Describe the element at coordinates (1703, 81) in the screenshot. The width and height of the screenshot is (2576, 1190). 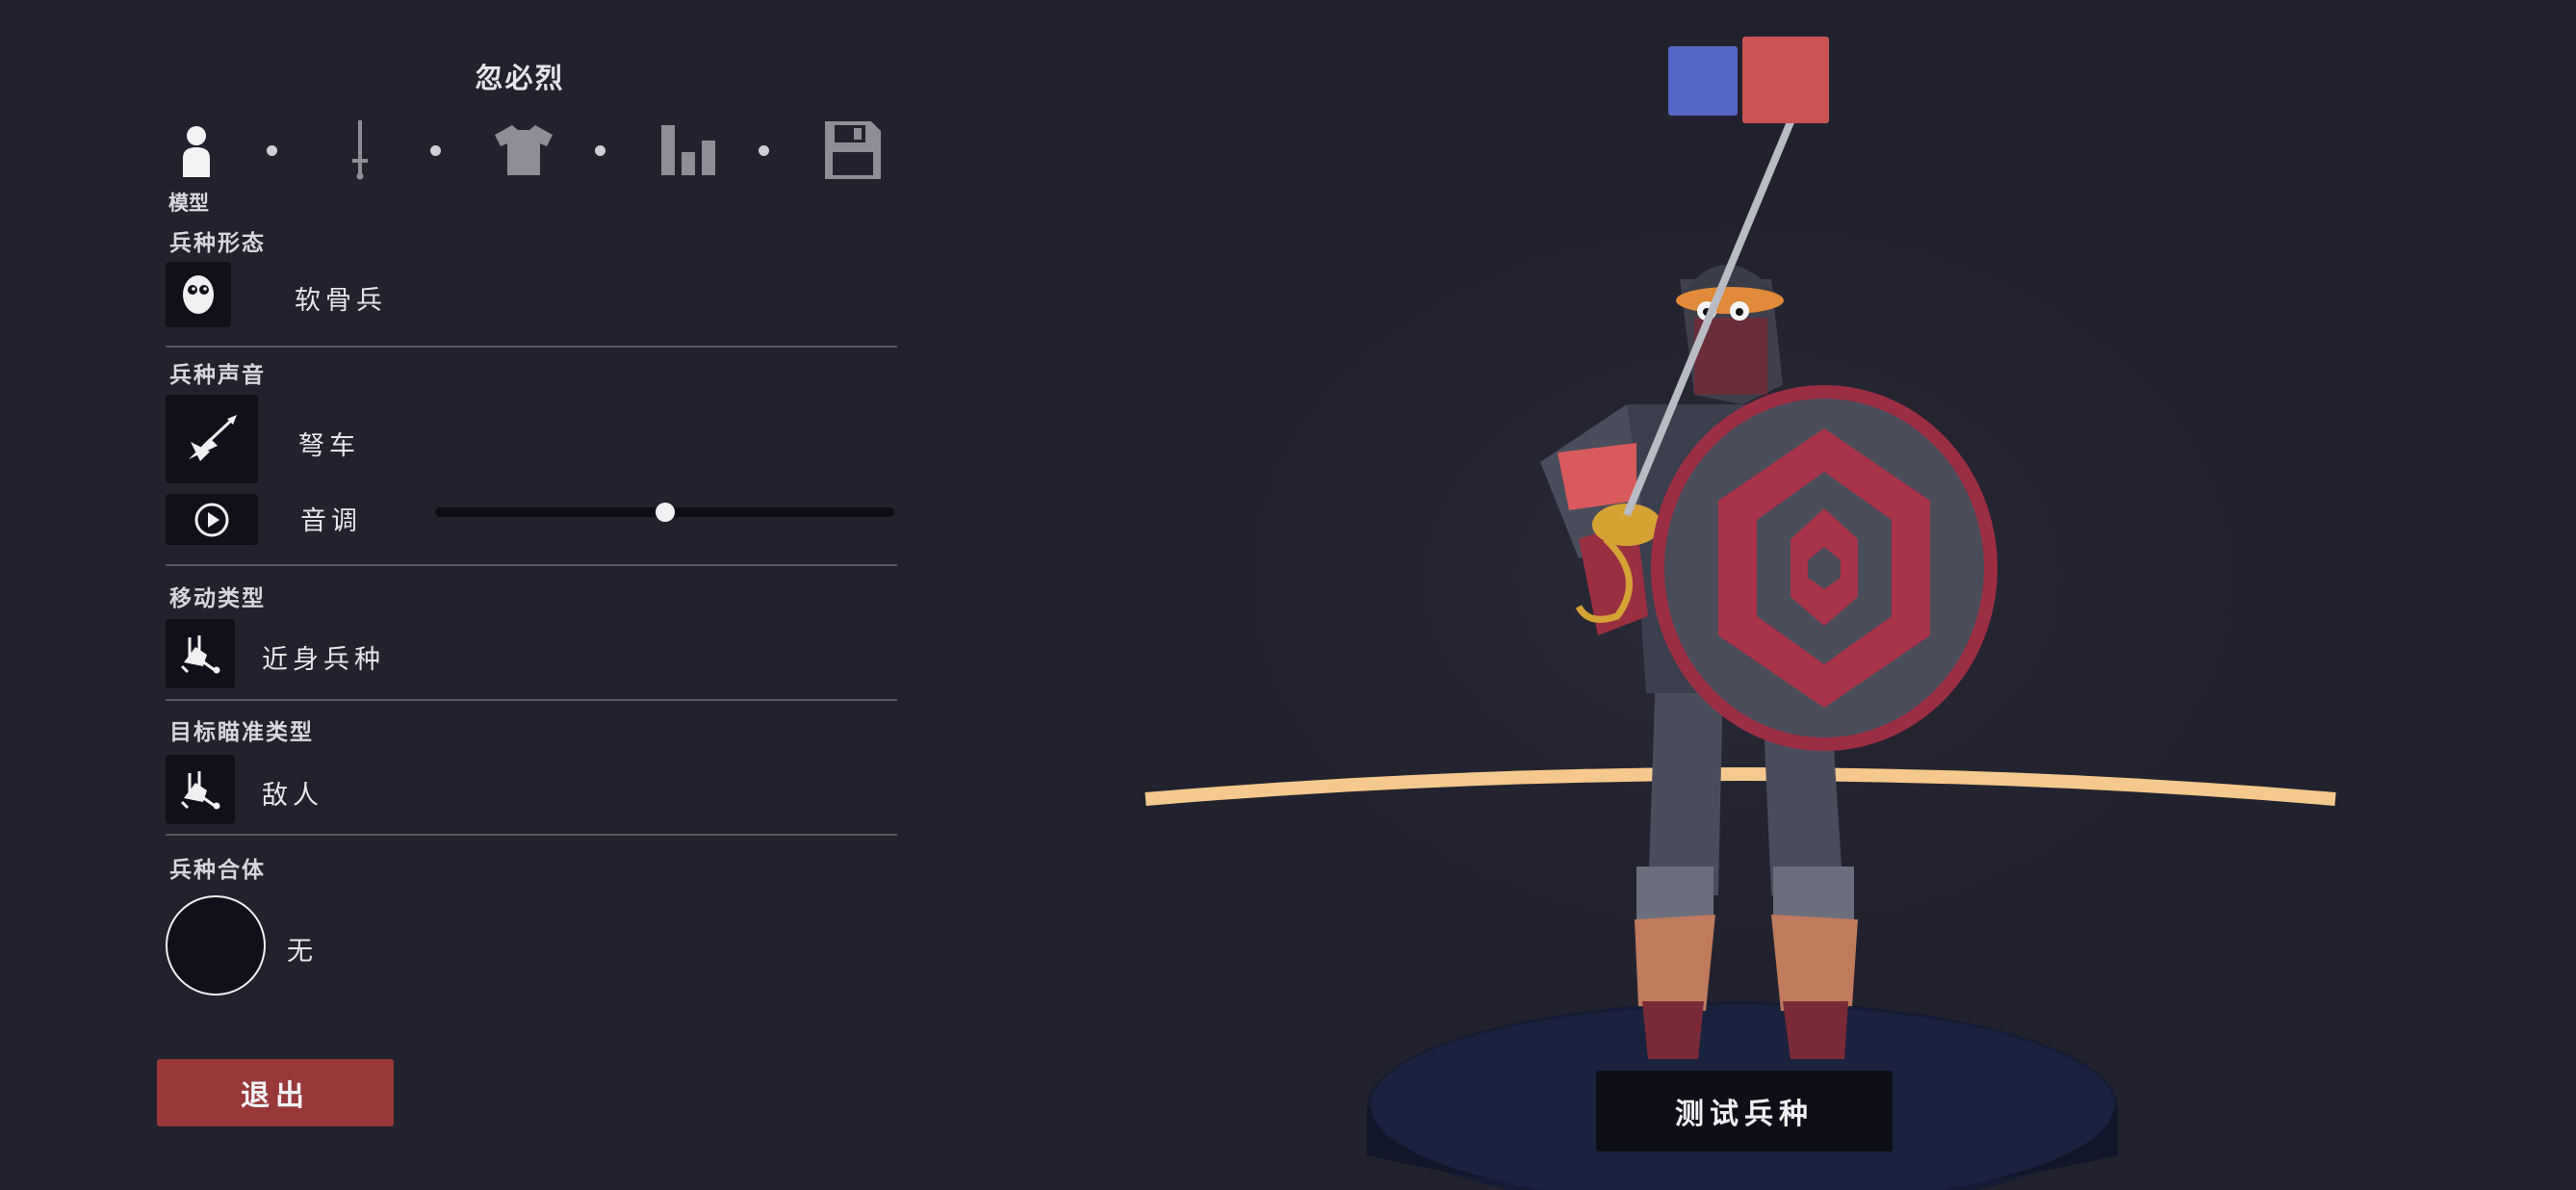
I see `team-blue-button` at that location.